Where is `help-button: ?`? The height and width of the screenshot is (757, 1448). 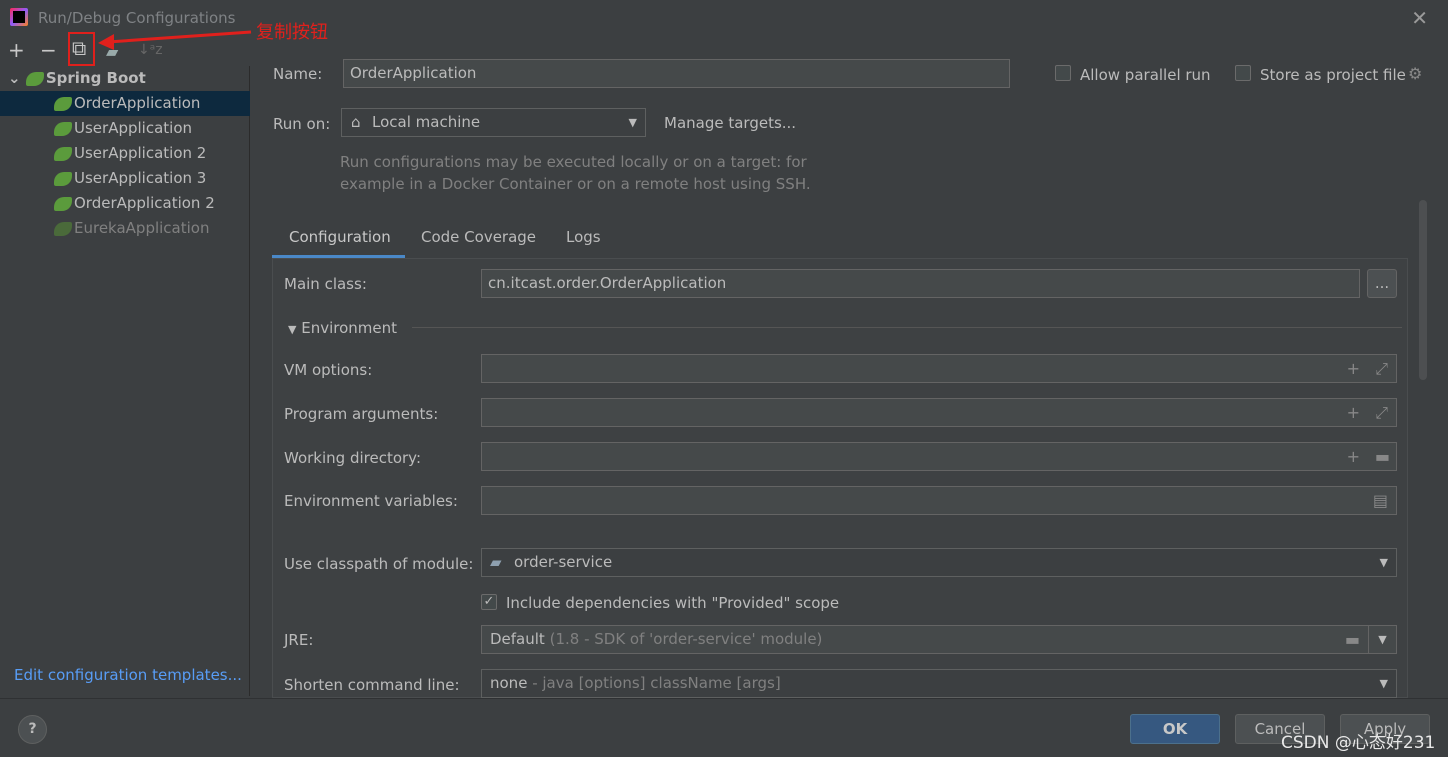
help-button: ? is located at coordinates (32, 729).